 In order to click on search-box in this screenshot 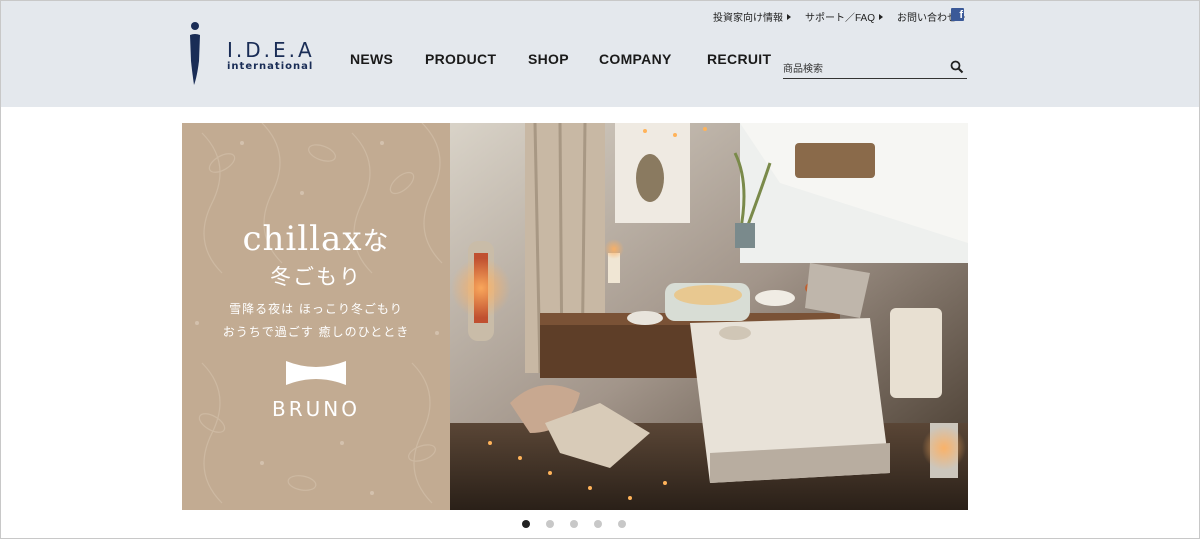, I will do `click(875, 68)`.